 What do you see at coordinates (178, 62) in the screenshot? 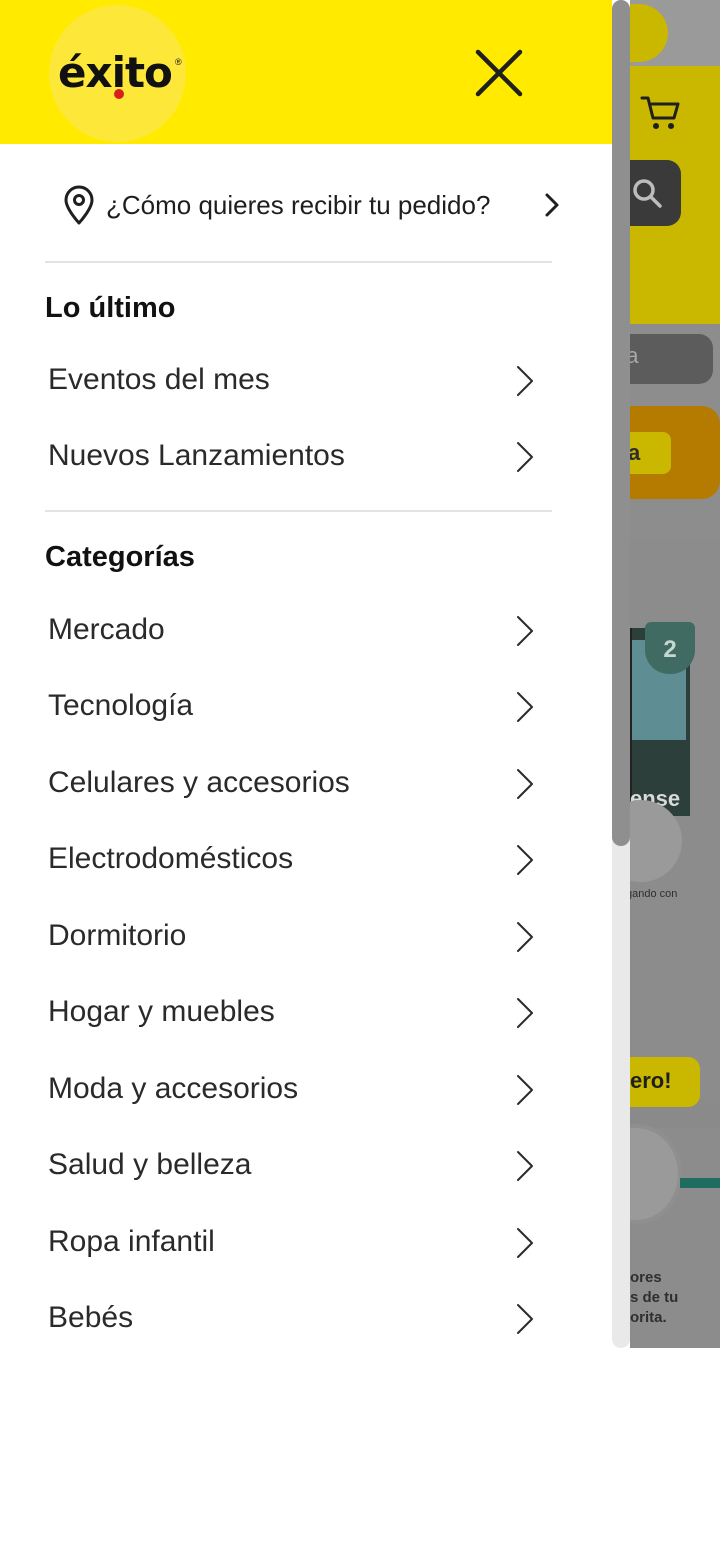
I see `logo-registered-mark: ®` at bounding box center [178, 62].